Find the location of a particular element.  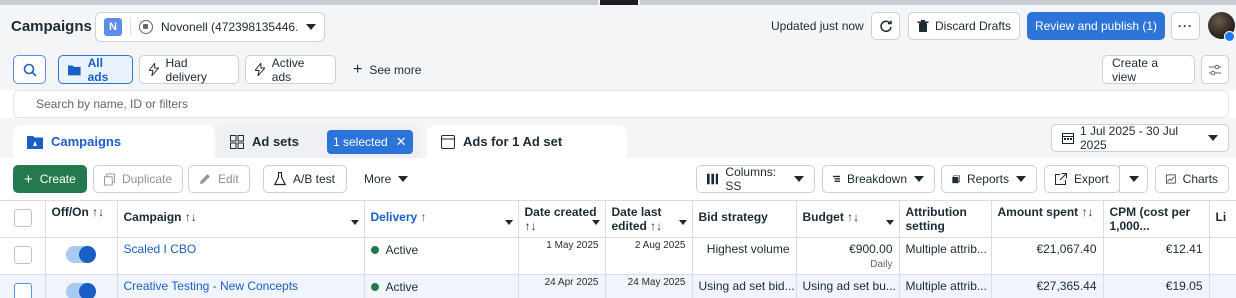

discard-drafts-button: Discard Drafts is located at coordinates (964, 26).